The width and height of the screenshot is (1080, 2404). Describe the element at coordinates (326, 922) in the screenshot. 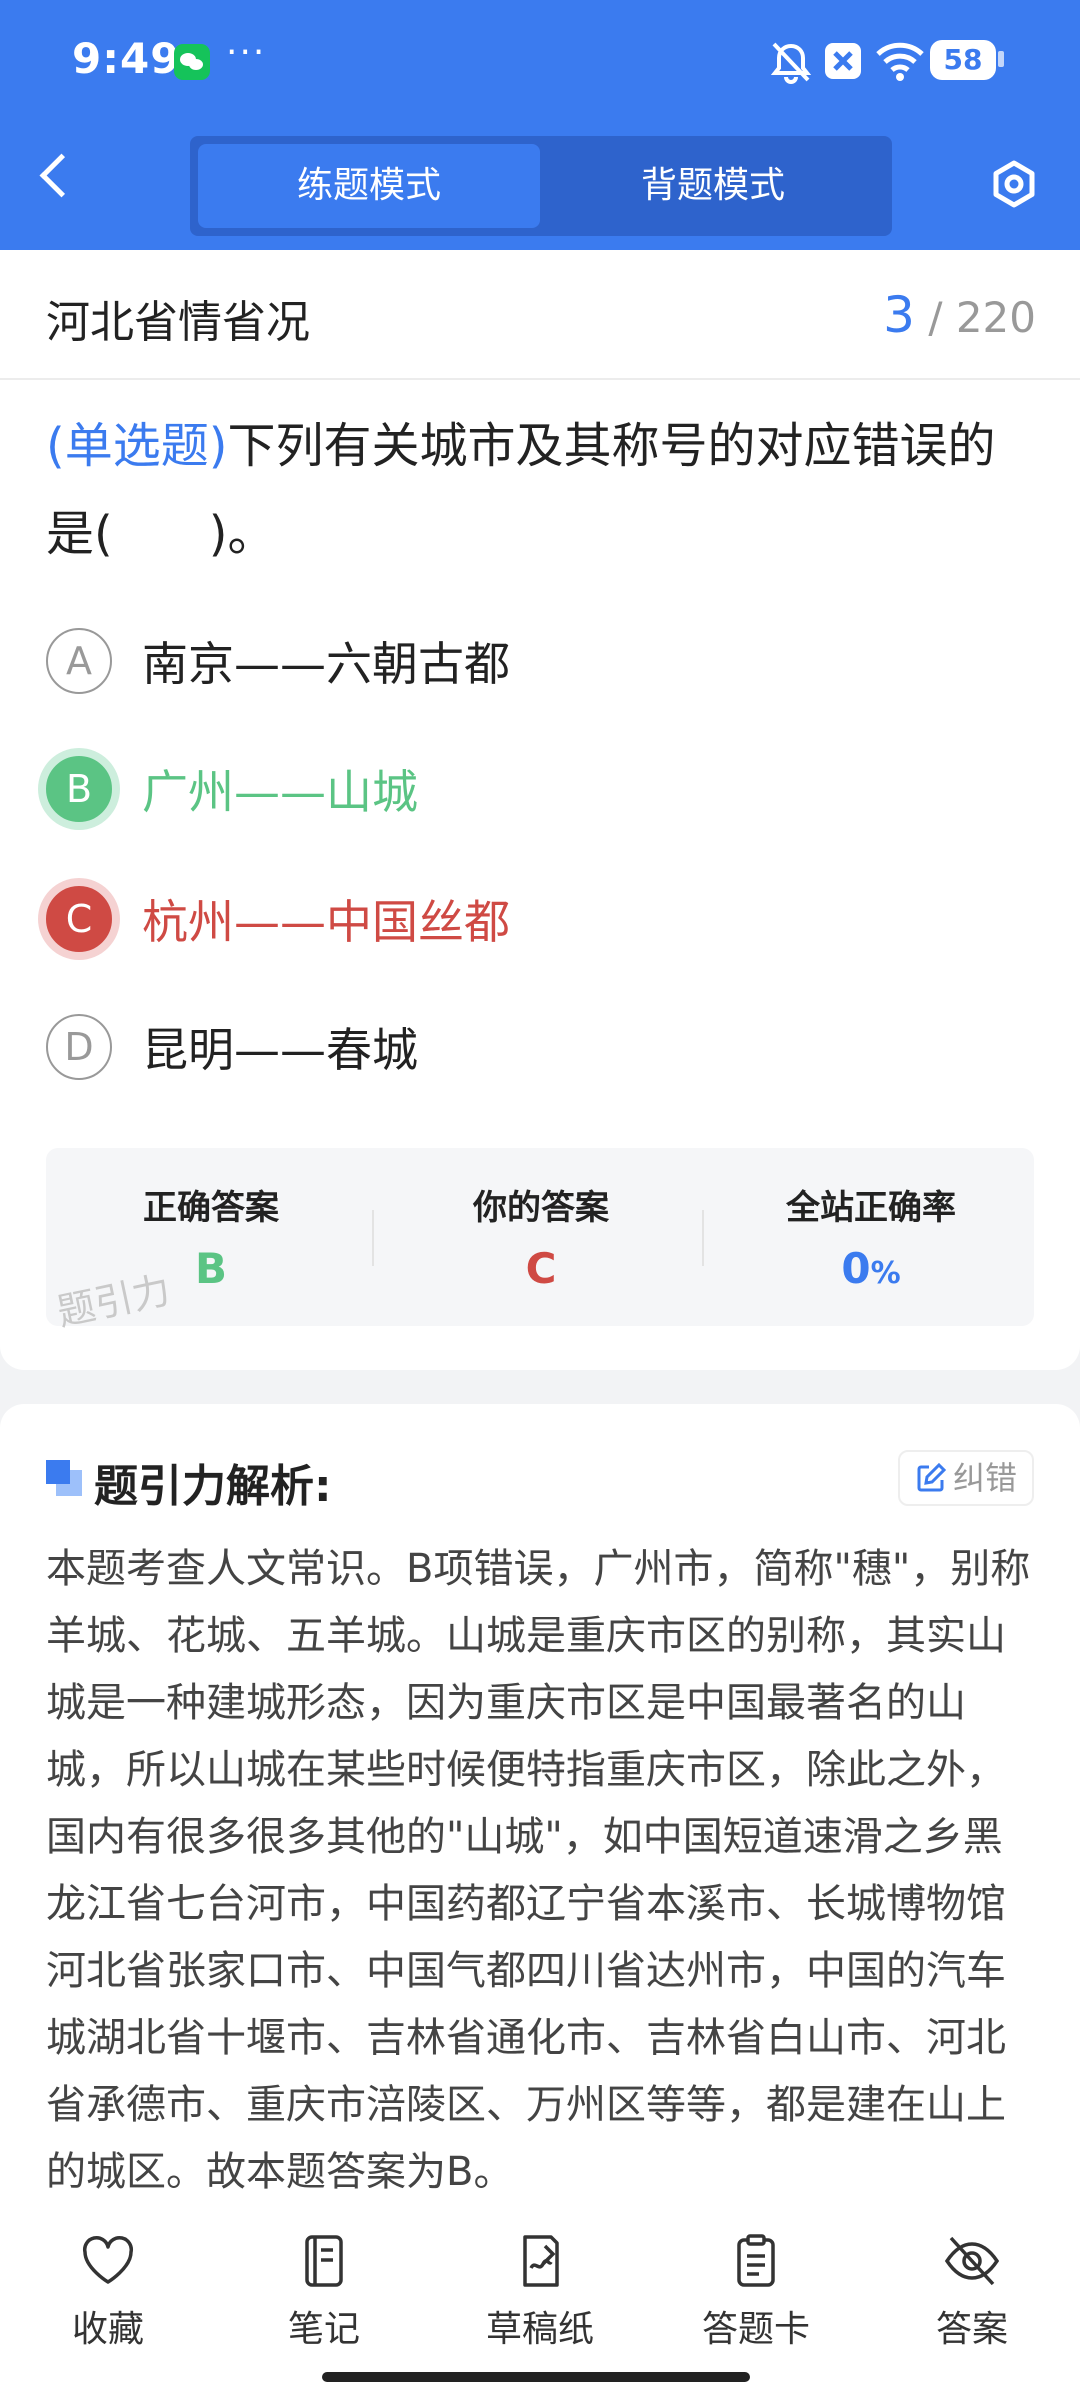

I see `option-text: 杭州——中国丝都` at that location.